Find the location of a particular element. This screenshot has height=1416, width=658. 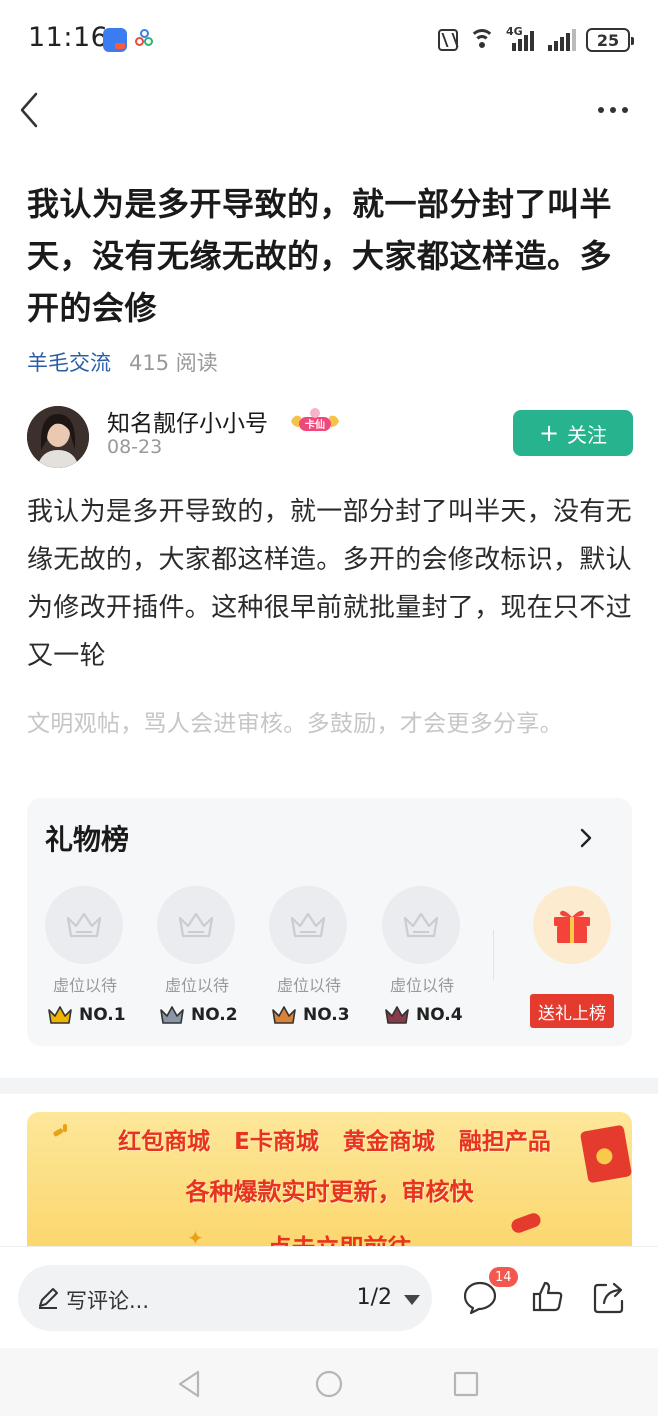

signal-4g-icon: 4G is located at coordinates (522, 38).